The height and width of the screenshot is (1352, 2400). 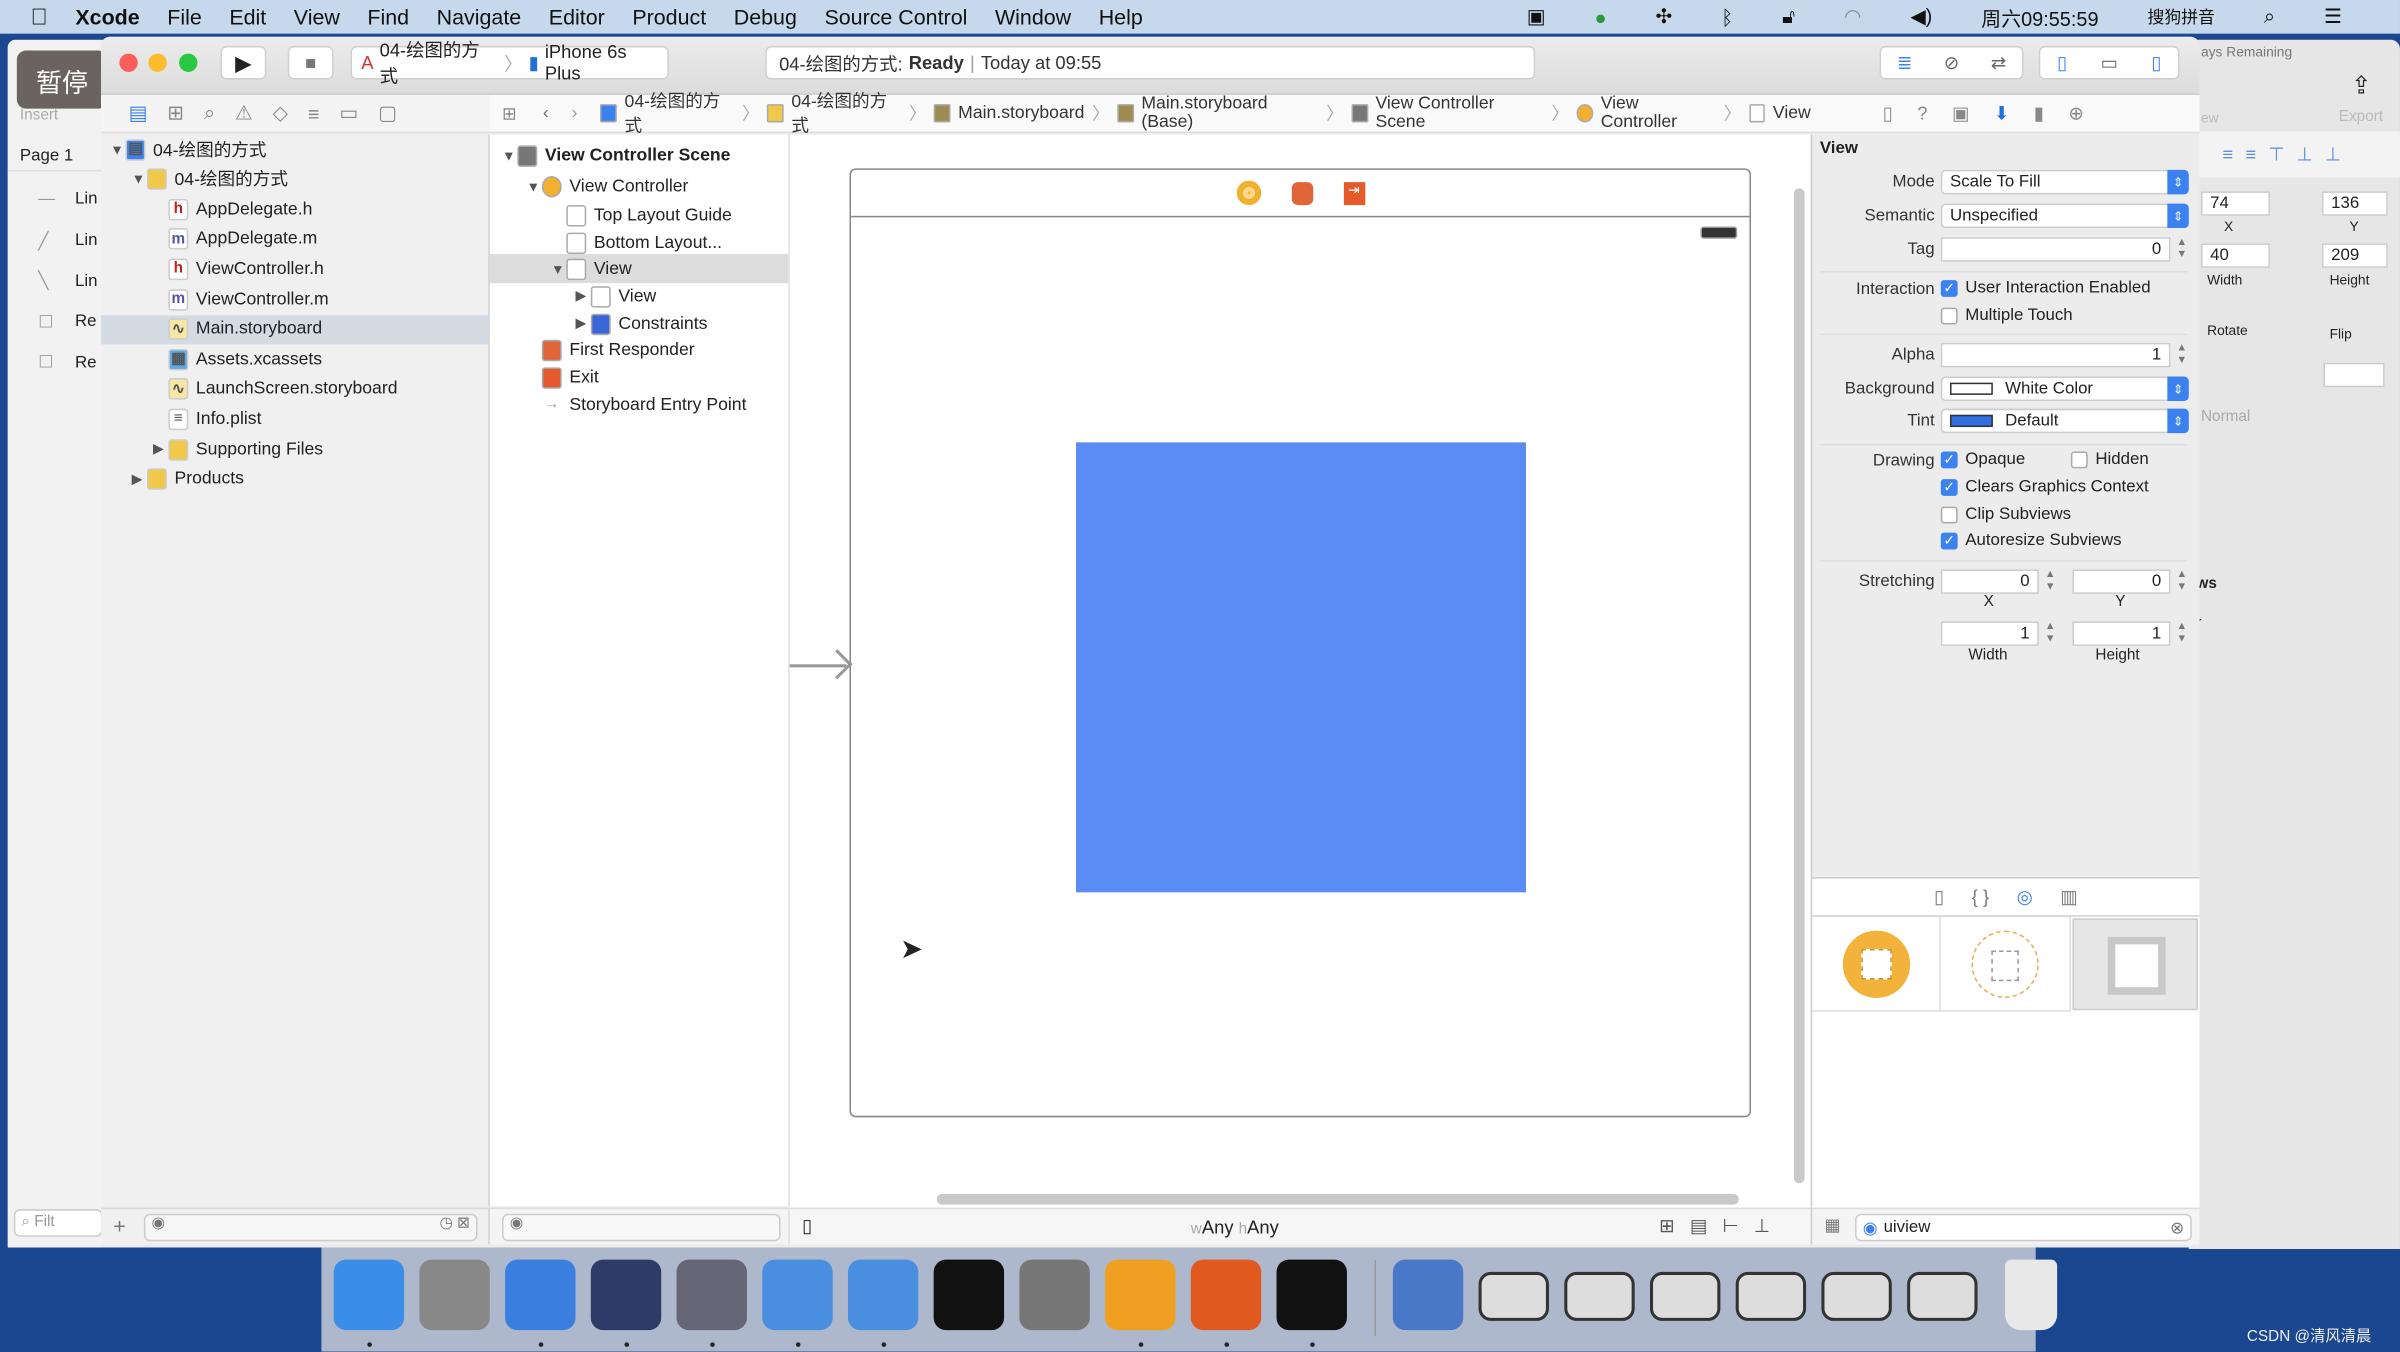 What do you see at coordinates (2023, 1227) in the screenshot?
I see `library-filter-input: ◉ uiview ⊗` at bounding box center [2023, 1227].